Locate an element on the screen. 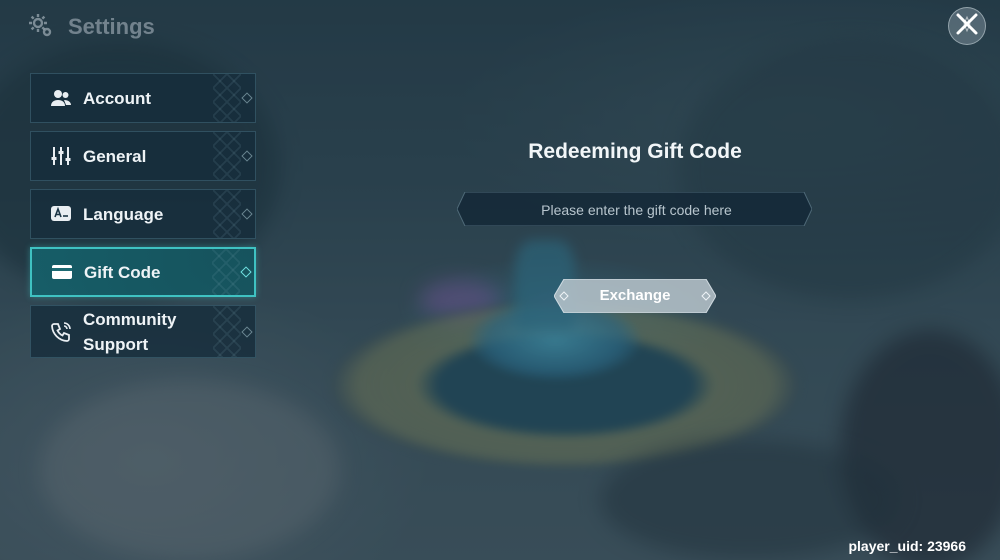 The width and height of the screenshot is (1000, 560). sidebar-item-community-support: Community Support is located at coordinates (143, 331).